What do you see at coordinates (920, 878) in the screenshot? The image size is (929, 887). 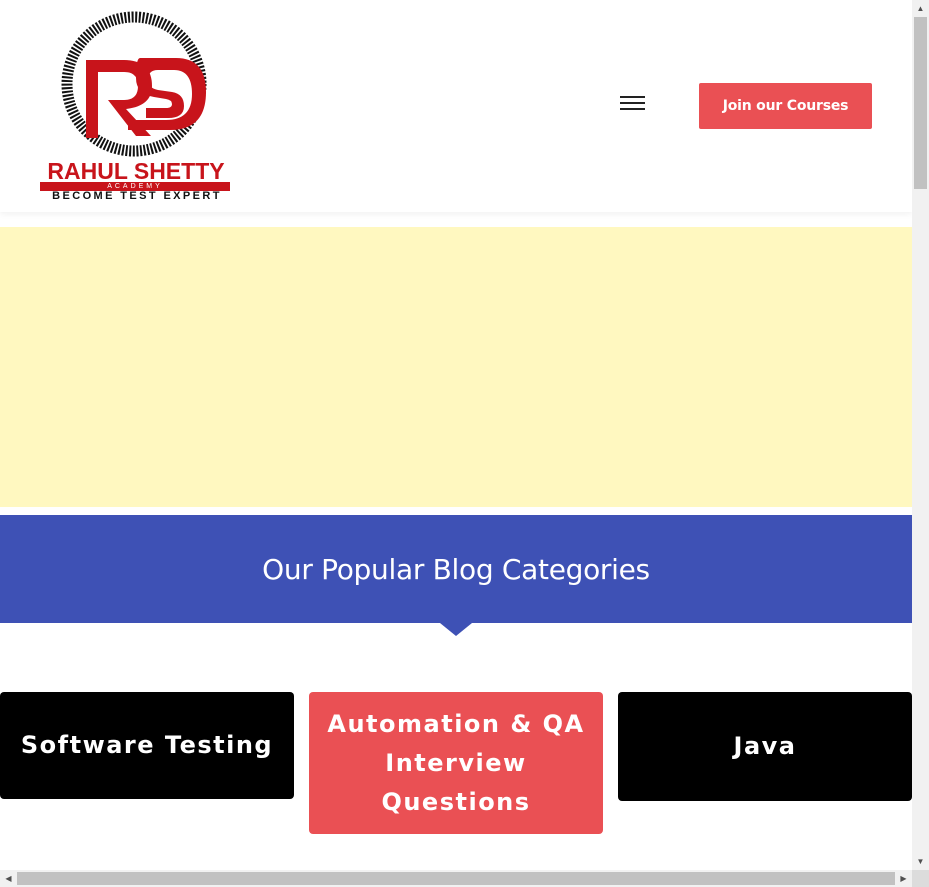 I see `scrollbar-corner` at bounding box center [920, 878].